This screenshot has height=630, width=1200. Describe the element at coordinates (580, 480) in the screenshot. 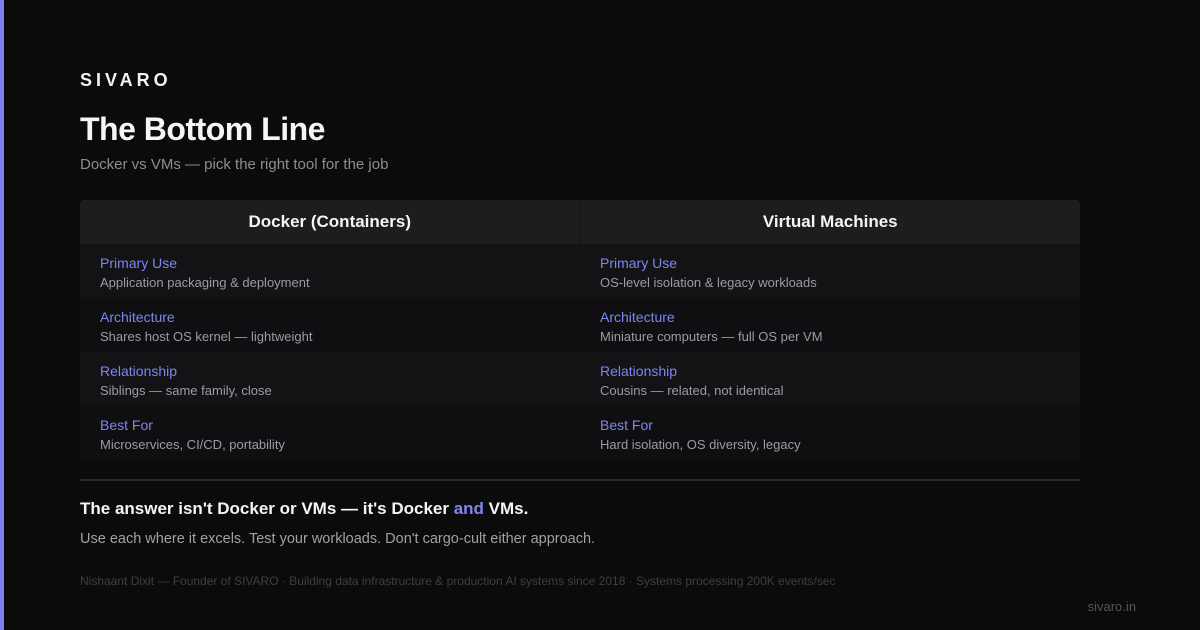

I see `section-divider` at that location.